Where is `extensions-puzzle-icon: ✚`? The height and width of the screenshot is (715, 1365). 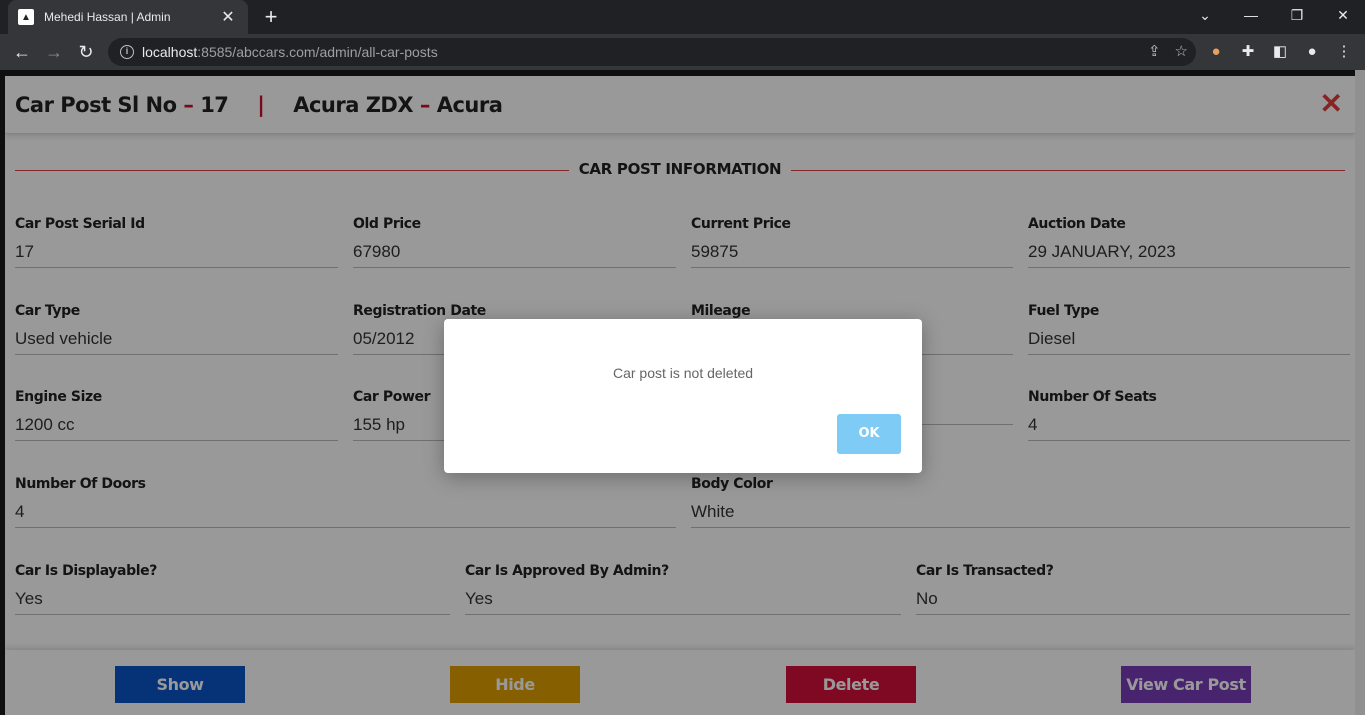 extensions-puzzle-icon: ✚ is located at coordinates (1248, 52).